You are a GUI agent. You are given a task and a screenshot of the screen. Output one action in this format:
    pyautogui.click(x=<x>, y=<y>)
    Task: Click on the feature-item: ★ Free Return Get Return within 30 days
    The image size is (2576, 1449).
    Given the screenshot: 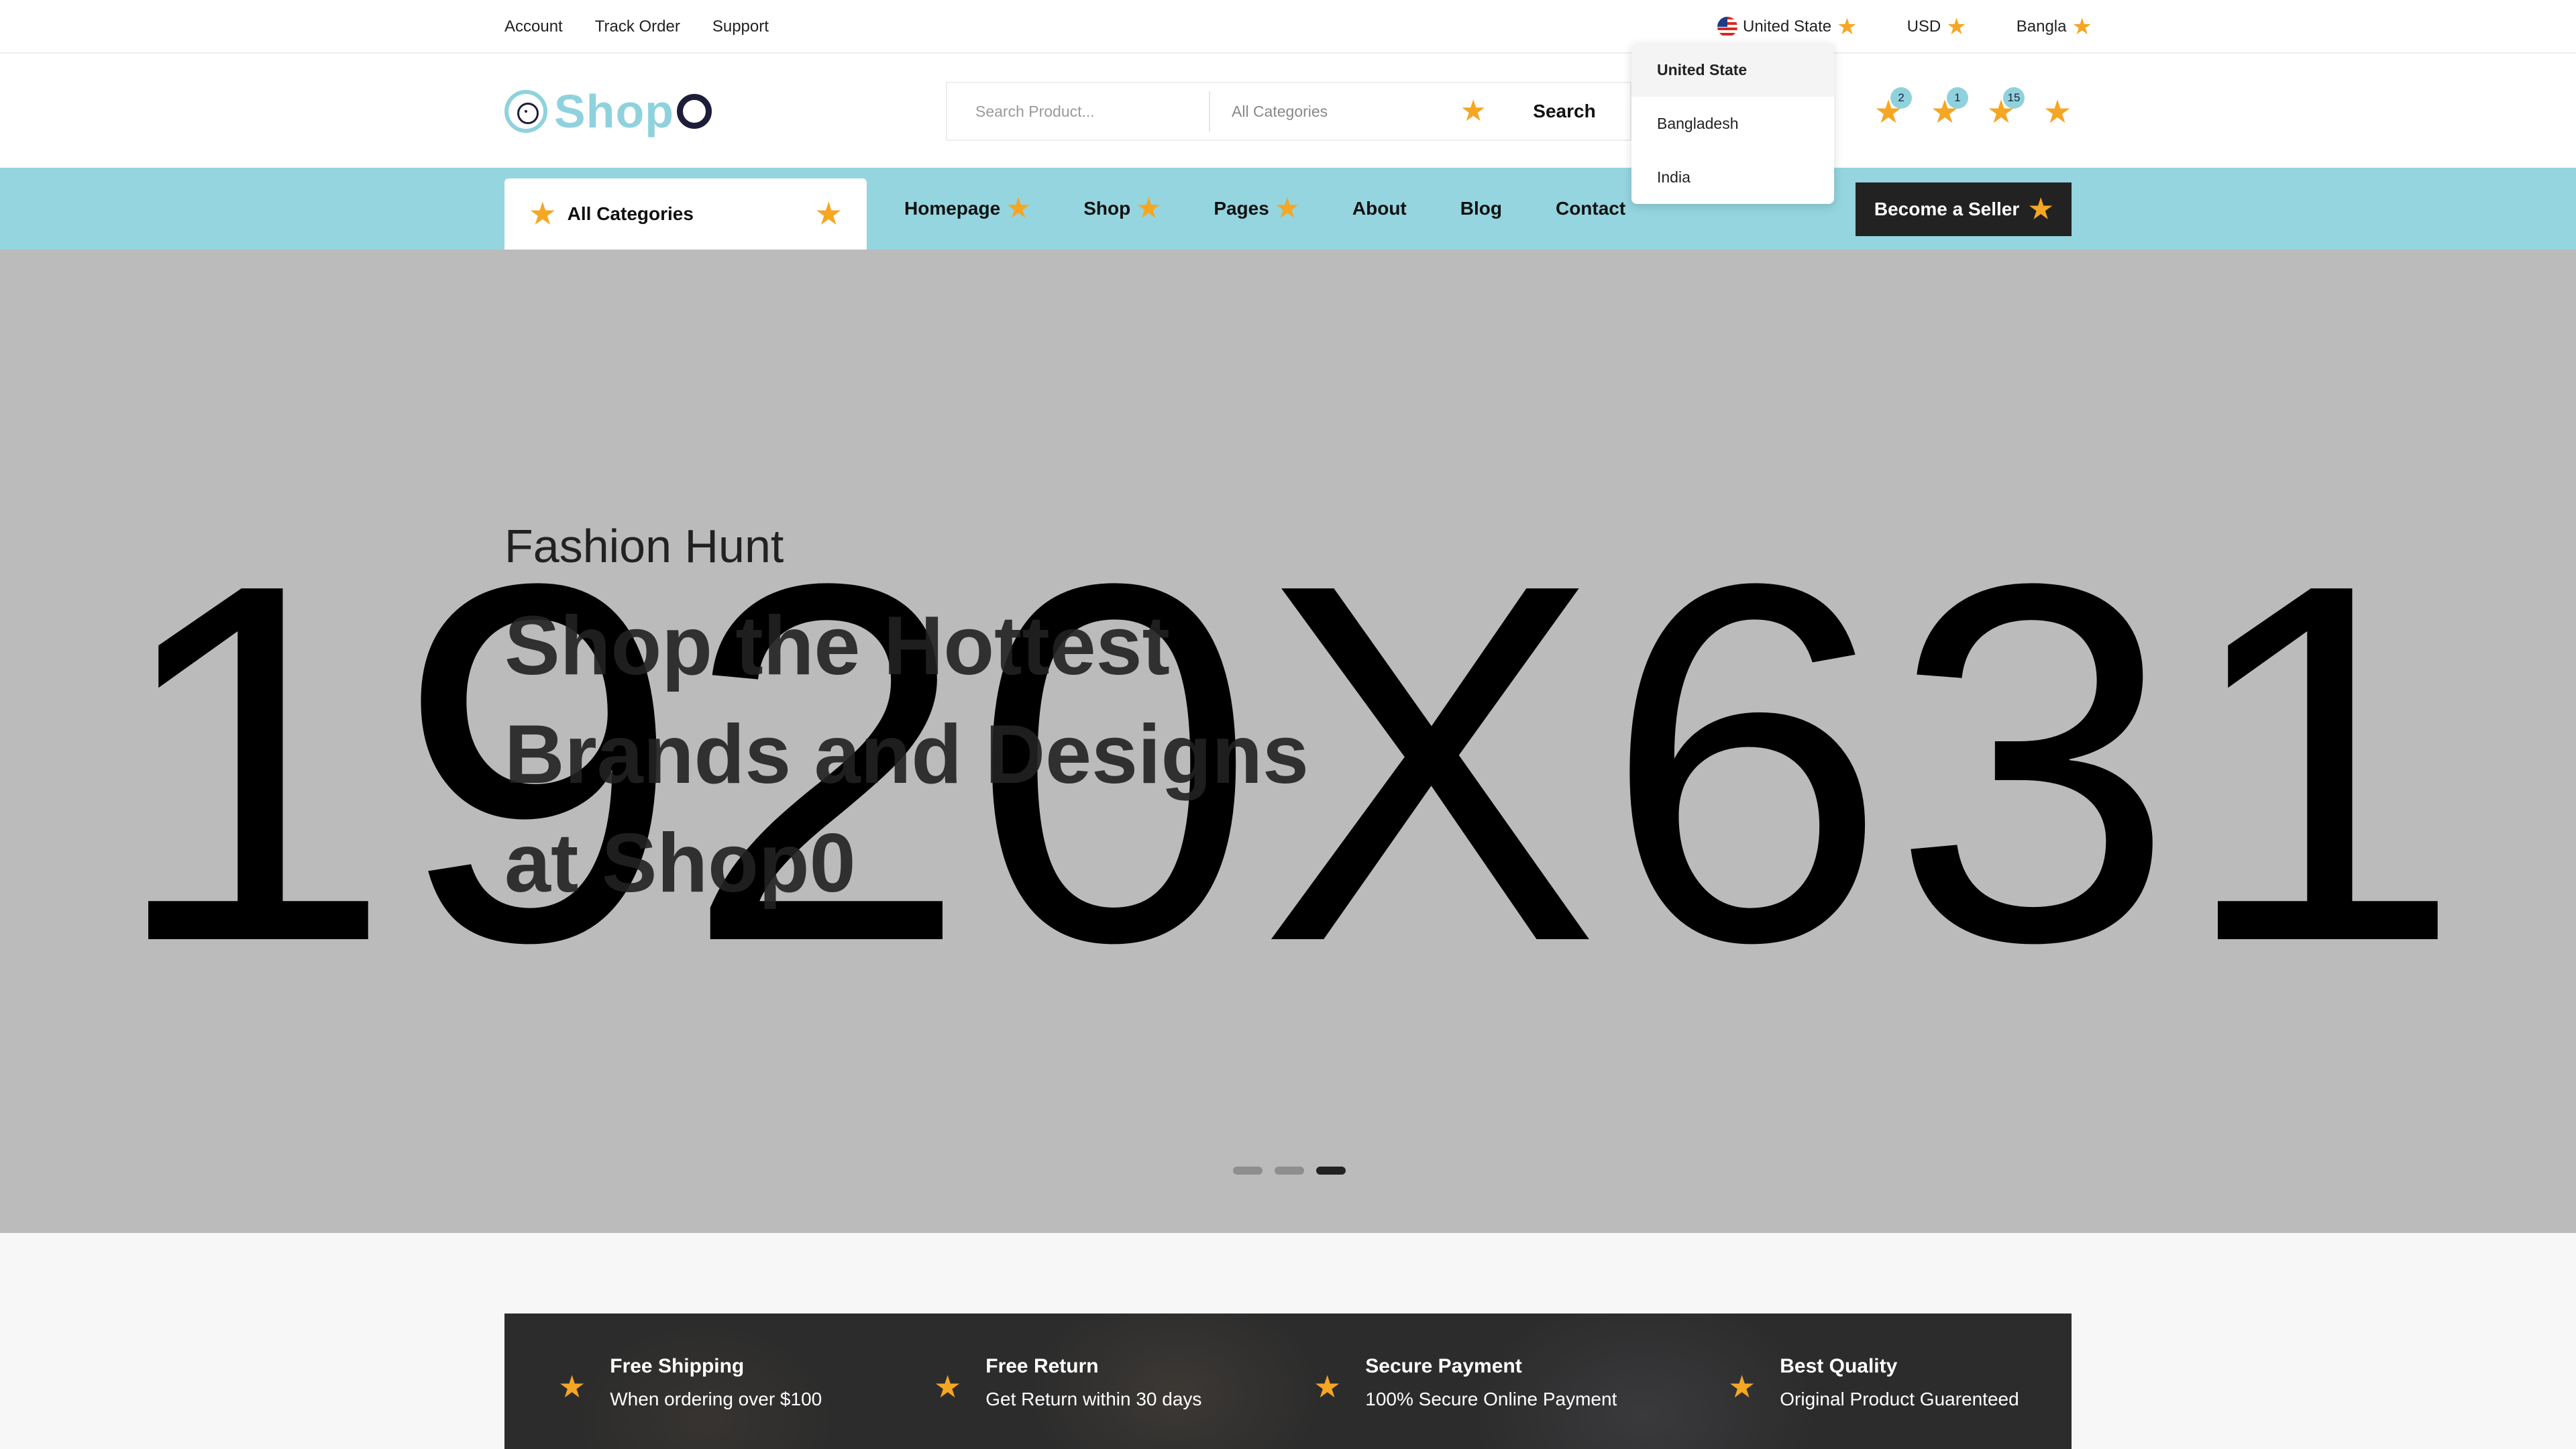 What is the action you would take?
    pyautogui.click(x=1067, y=1382)
    